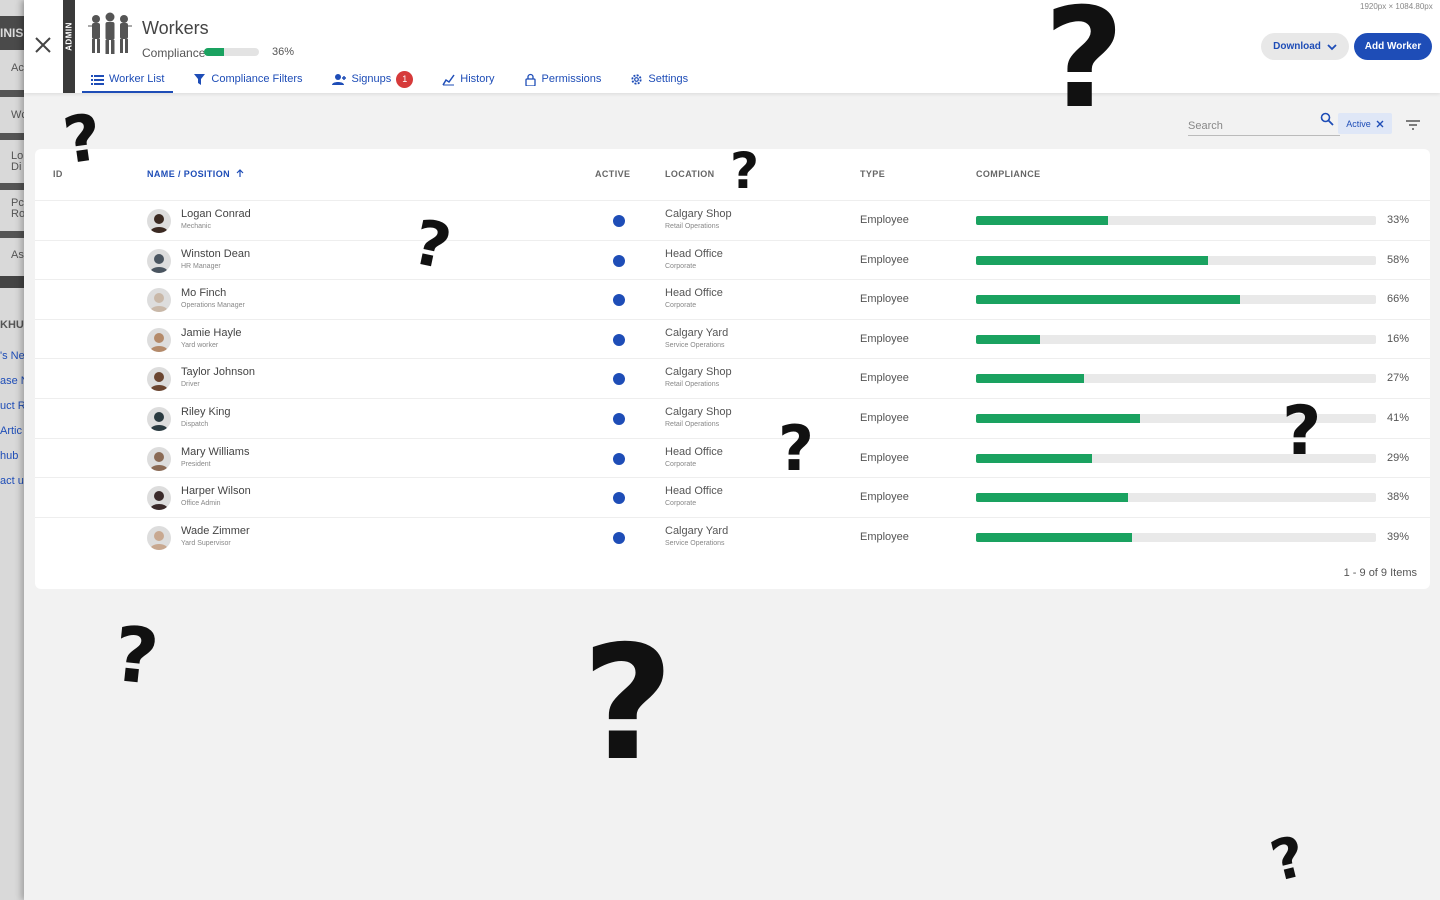 Image resolution: width=1440 pixels, height=900 pixels. Describe the element at coordinates (468, 79) in the screenshot. I see `tab-history: History` at that location.